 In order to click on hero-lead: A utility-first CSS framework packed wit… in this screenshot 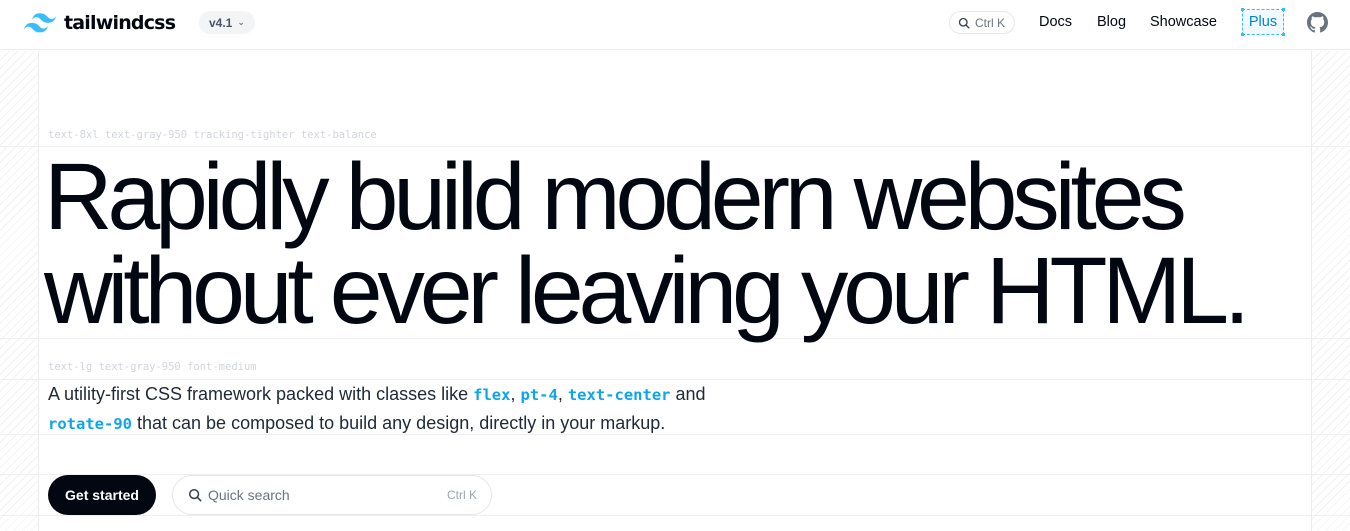, I will do `click(428, 409)`.